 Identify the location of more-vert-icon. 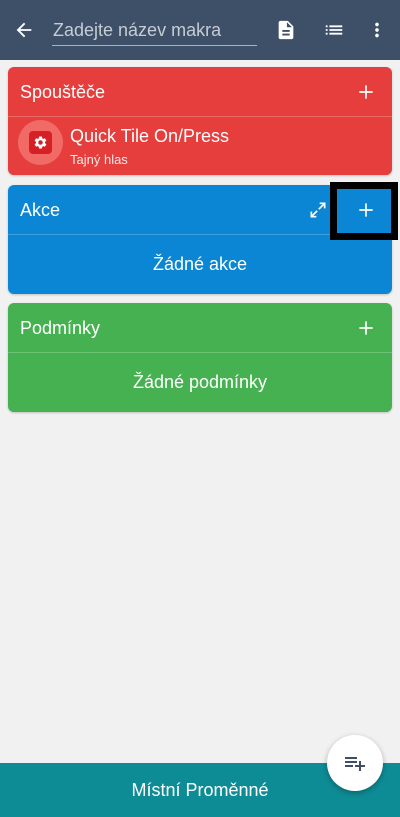
(377, 30).